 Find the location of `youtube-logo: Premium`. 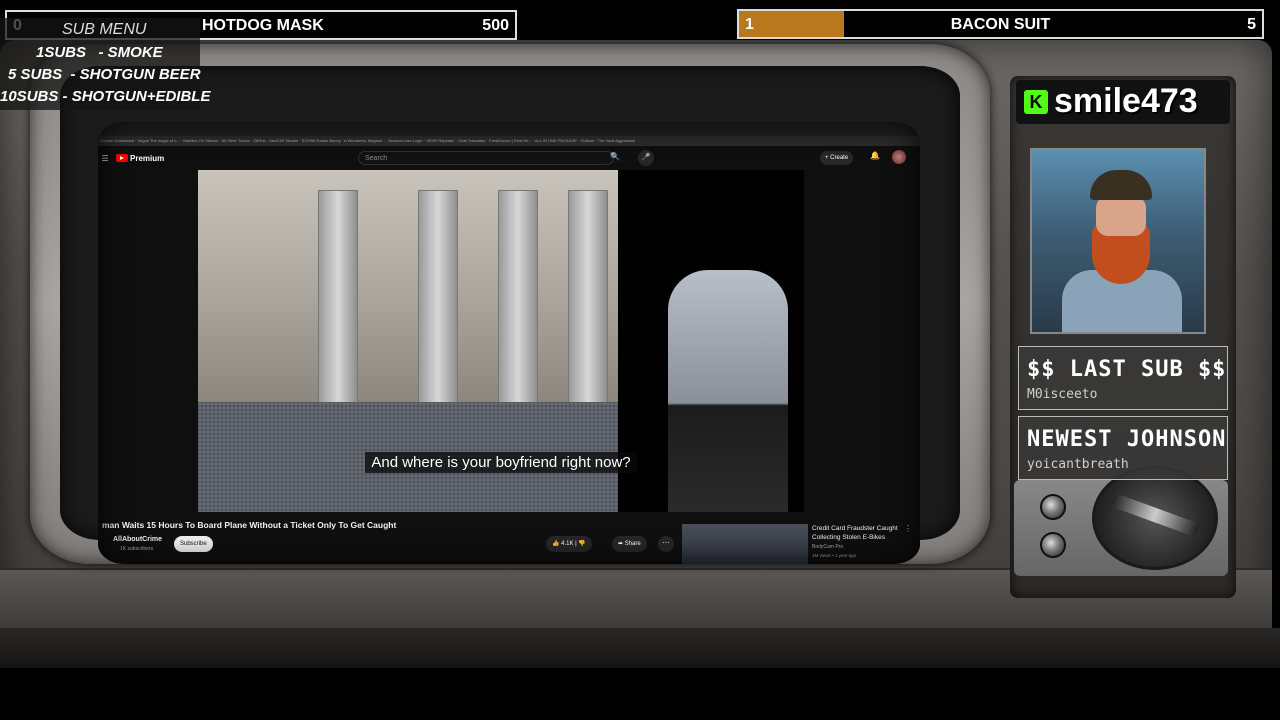

youtube-logo: Premium is located at coordinates (140, 158).